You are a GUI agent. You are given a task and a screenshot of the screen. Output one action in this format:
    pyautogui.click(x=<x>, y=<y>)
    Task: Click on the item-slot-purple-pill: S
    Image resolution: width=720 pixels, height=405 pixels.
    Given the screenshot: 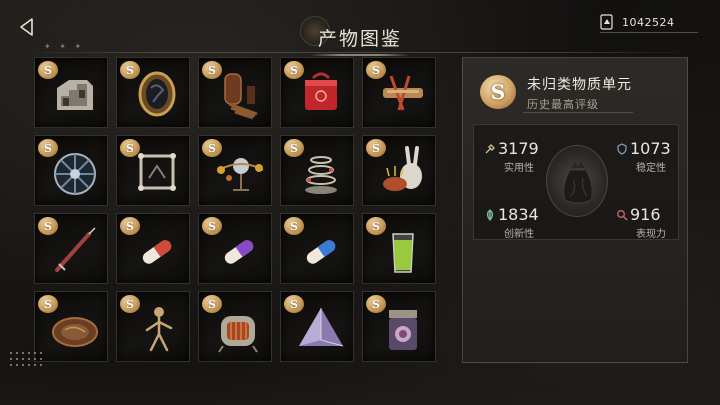 What is the action you would take?
    pyautogui.click(x=235, y=248)
    